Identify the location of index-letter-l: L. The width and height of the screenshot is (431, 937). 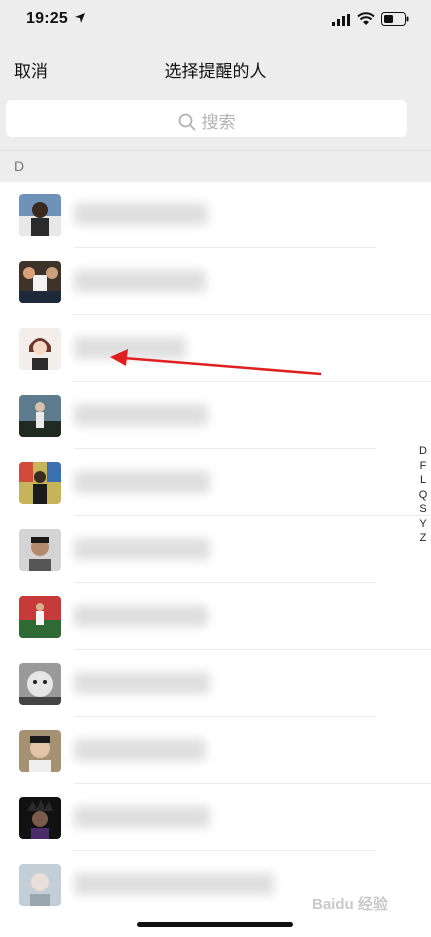
(422, 480).